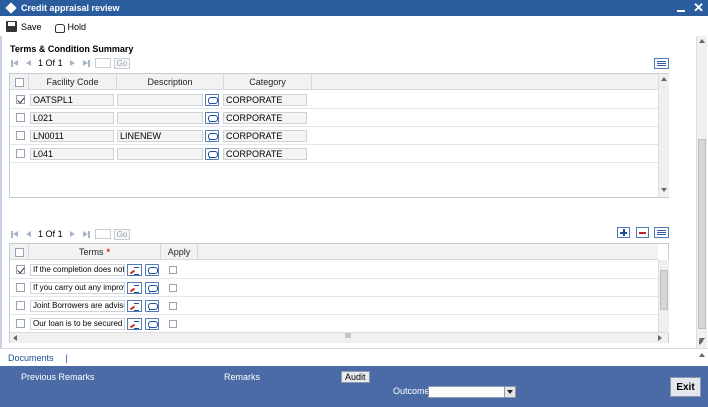 The height and width of the screenshot is (407, 708). Describe the element at coordinates (72, 117) in the screenshot. I see `facility-code-field: L021` at that location.